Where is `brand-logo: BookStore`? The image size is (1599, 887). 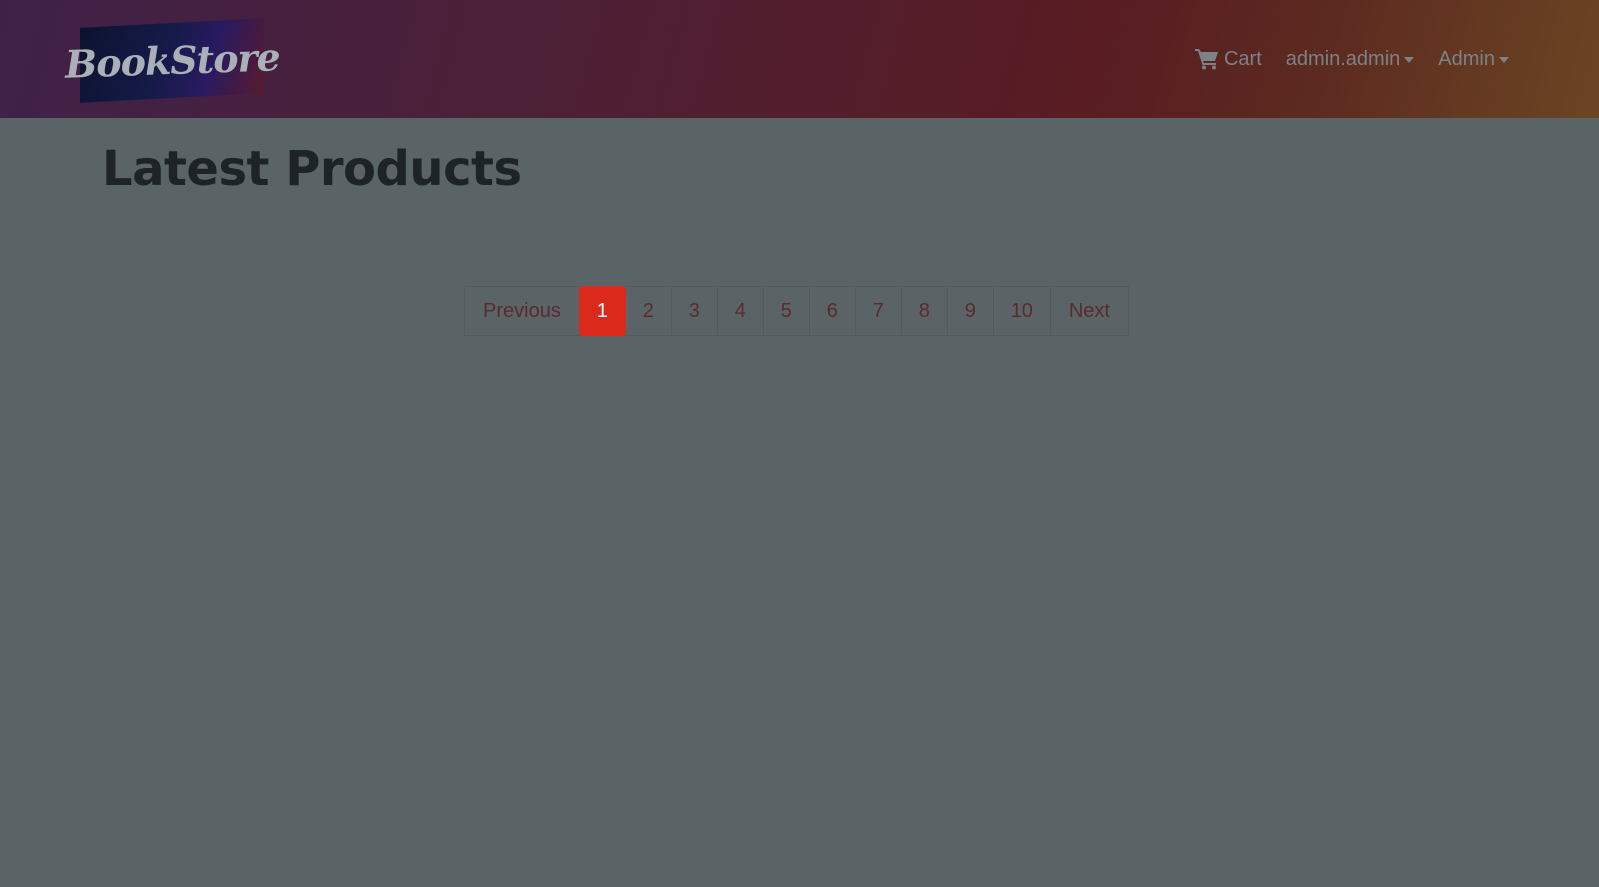 brand-logo: BookStore is located at coordinates (172, 60).